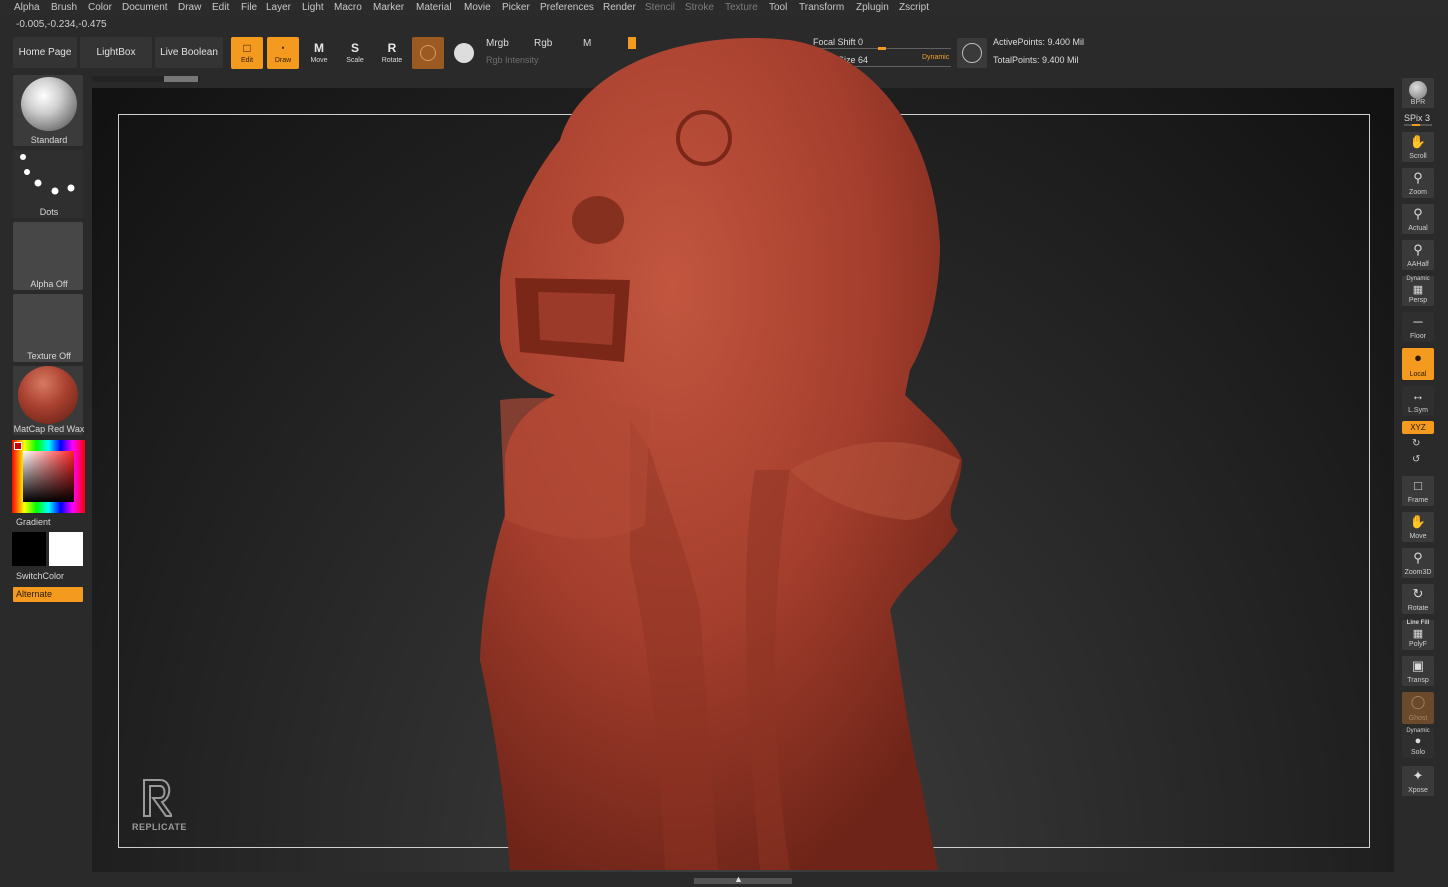 The image size is (1448, 887). I want to click on local-pivot-icon: ●, so click(1418, 357).